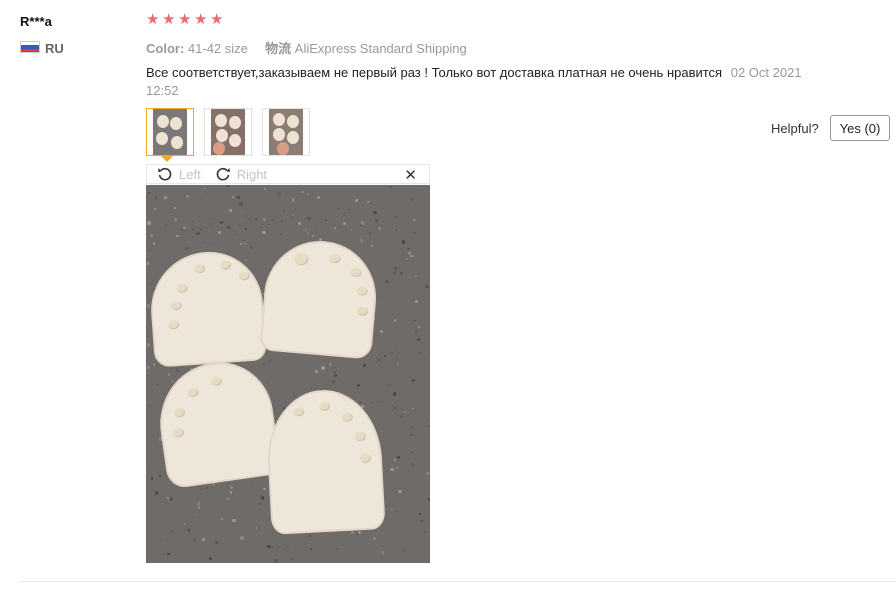 The width and height of the screenshot is (896, 595). What do you see at coordinates (380, 48) in the screenshot?
I see `shipping-value: AliExpress Standard Shipping` at bounding box center [380, 48].